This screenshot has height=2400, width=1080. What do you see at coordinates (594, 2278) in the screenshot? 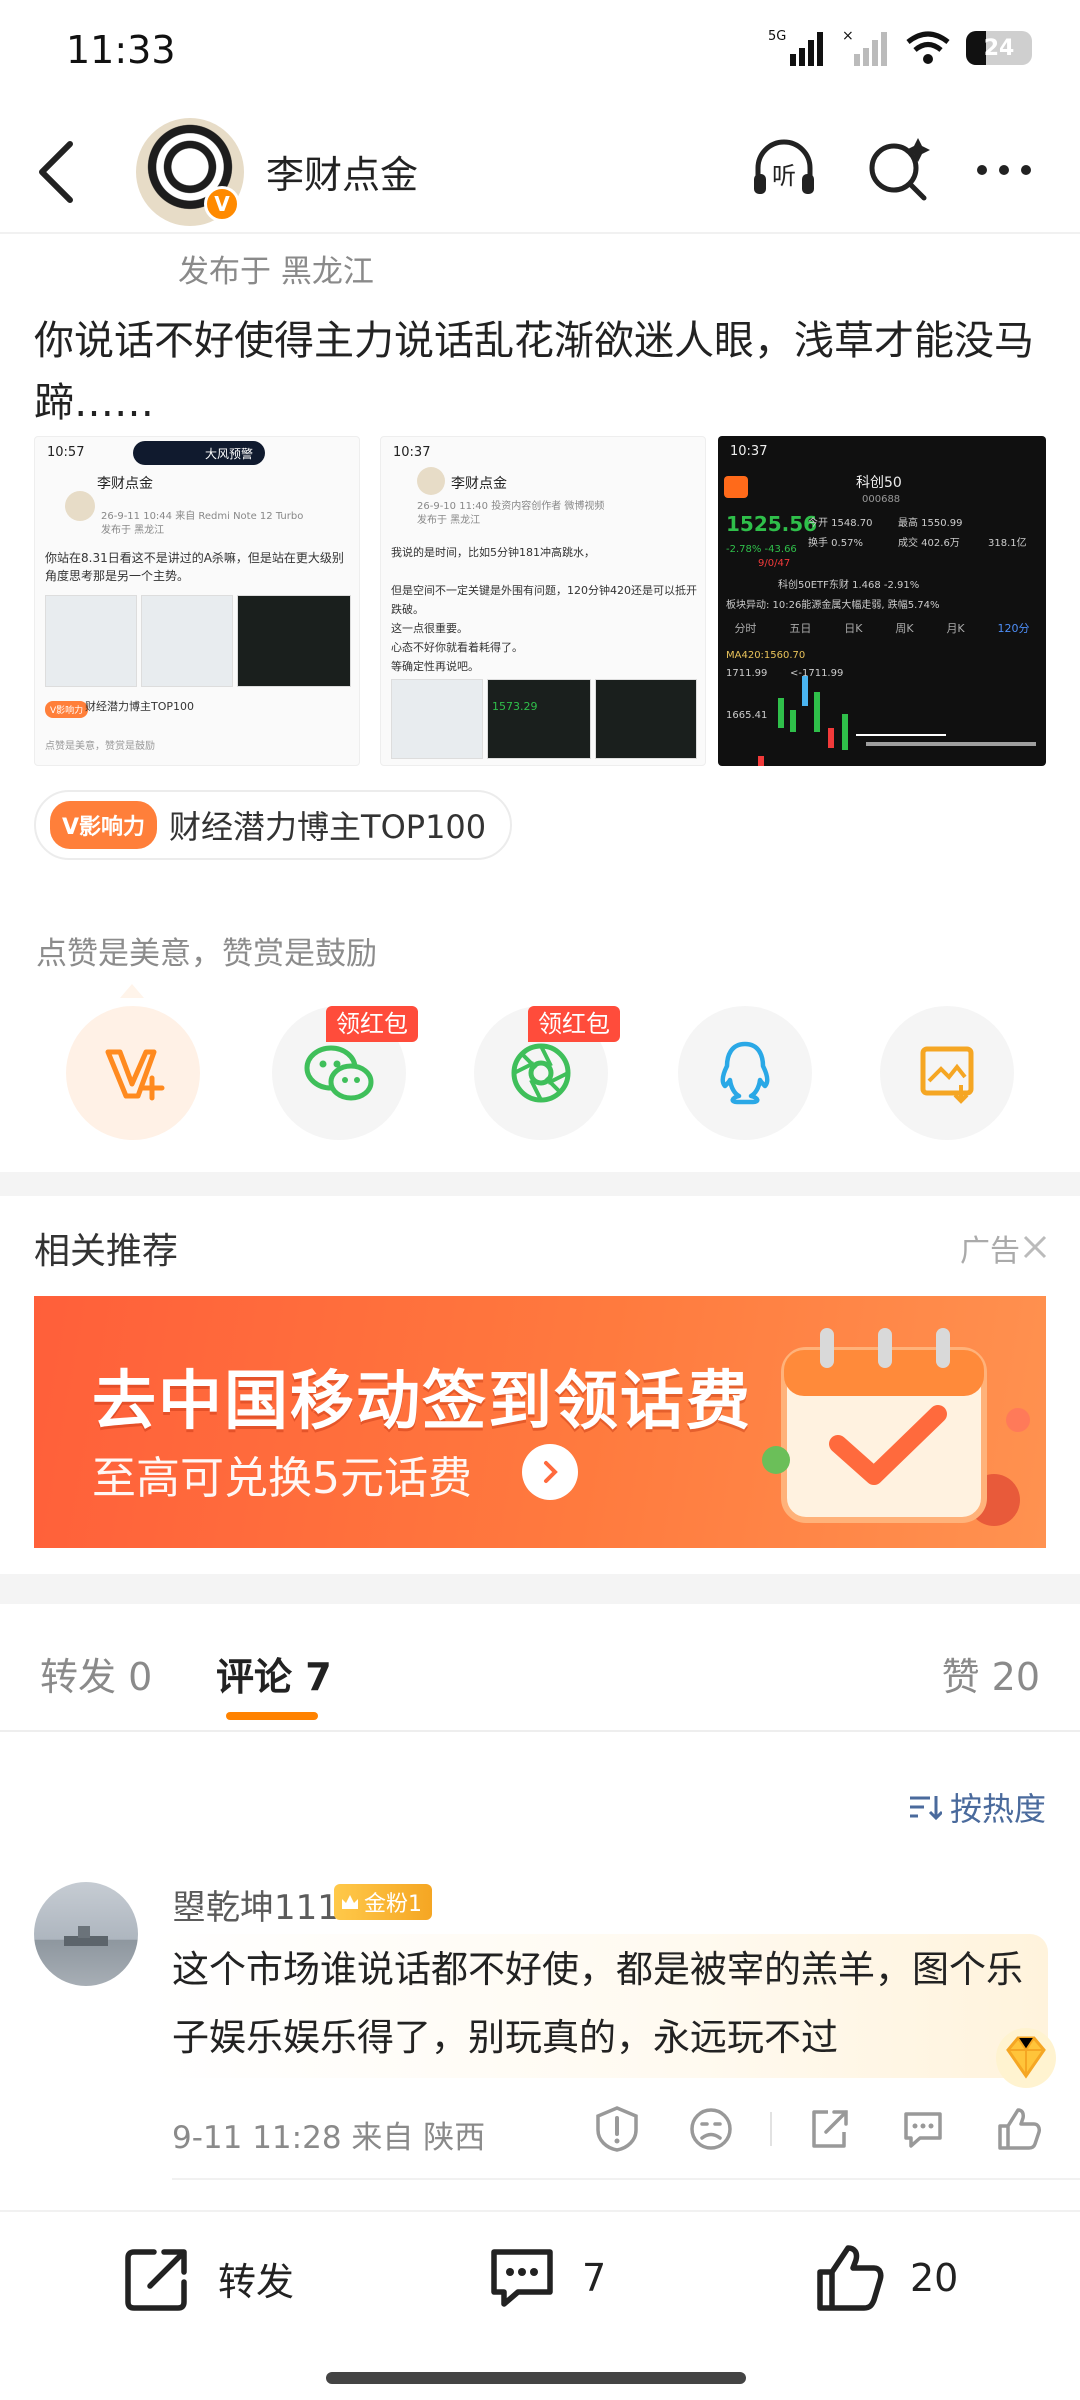
I see `comment-count: 7` at bounding box center [594, 2278].